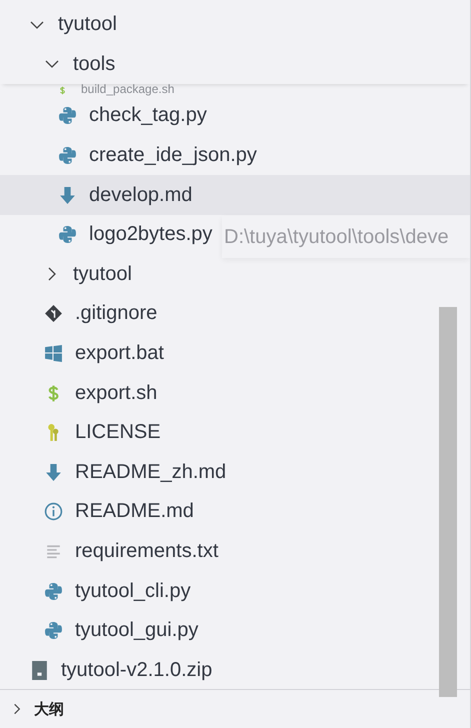  I want to click on outline-header: 大纲, so click(235, 709).